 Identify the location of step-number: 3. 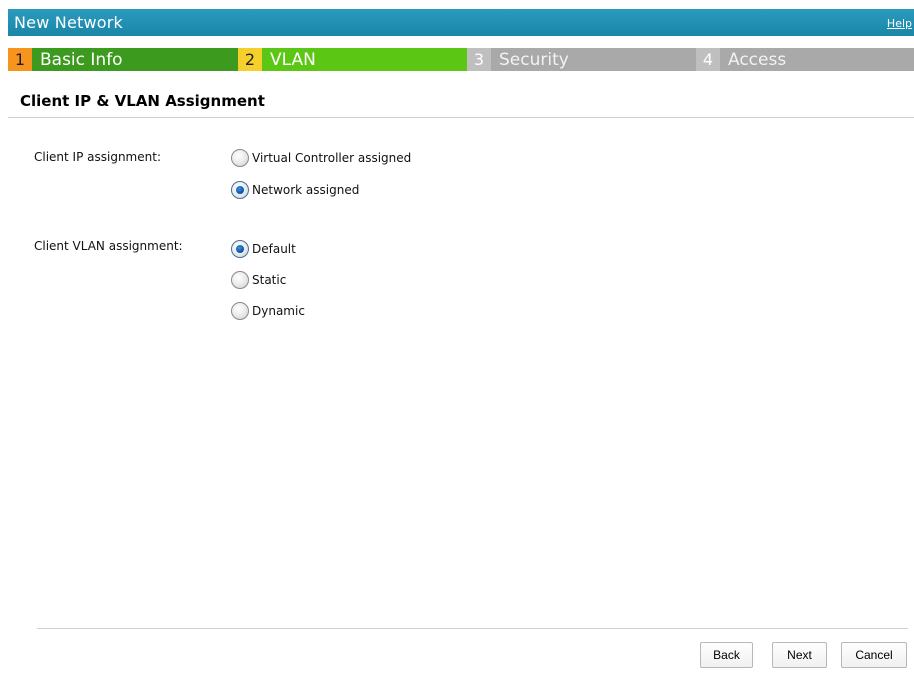
(479, 59).